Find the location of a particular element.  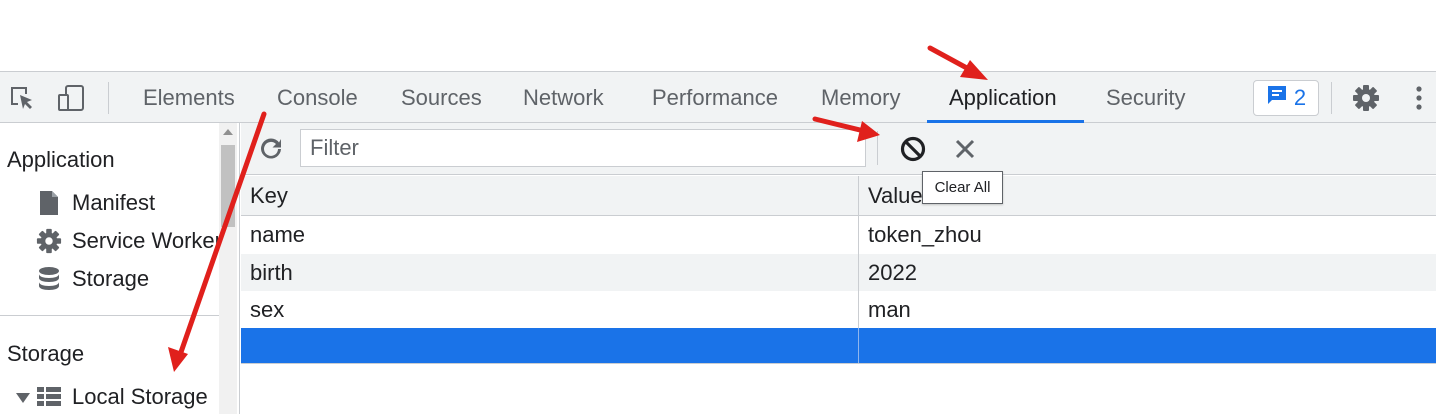

table-row: birth 2022 is located at coordinates (838, 272).